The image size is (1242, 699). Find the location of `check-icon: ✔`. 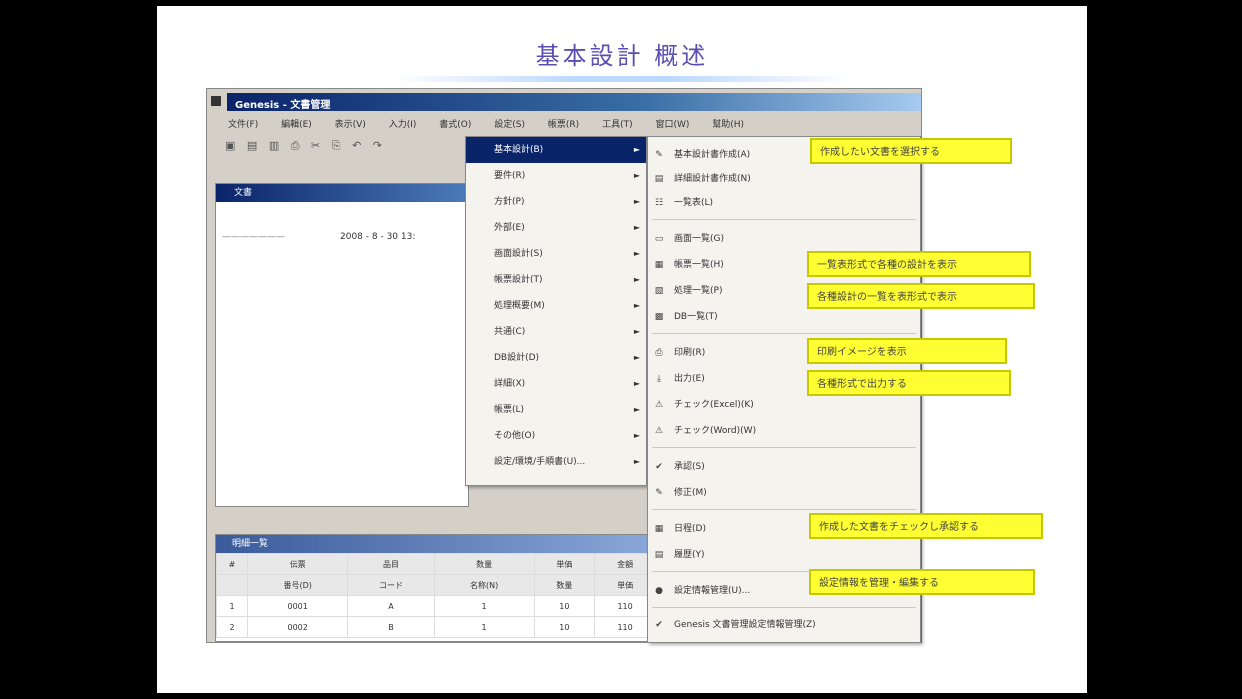

check-icon: ✔ is located at coordinates (659, 467).